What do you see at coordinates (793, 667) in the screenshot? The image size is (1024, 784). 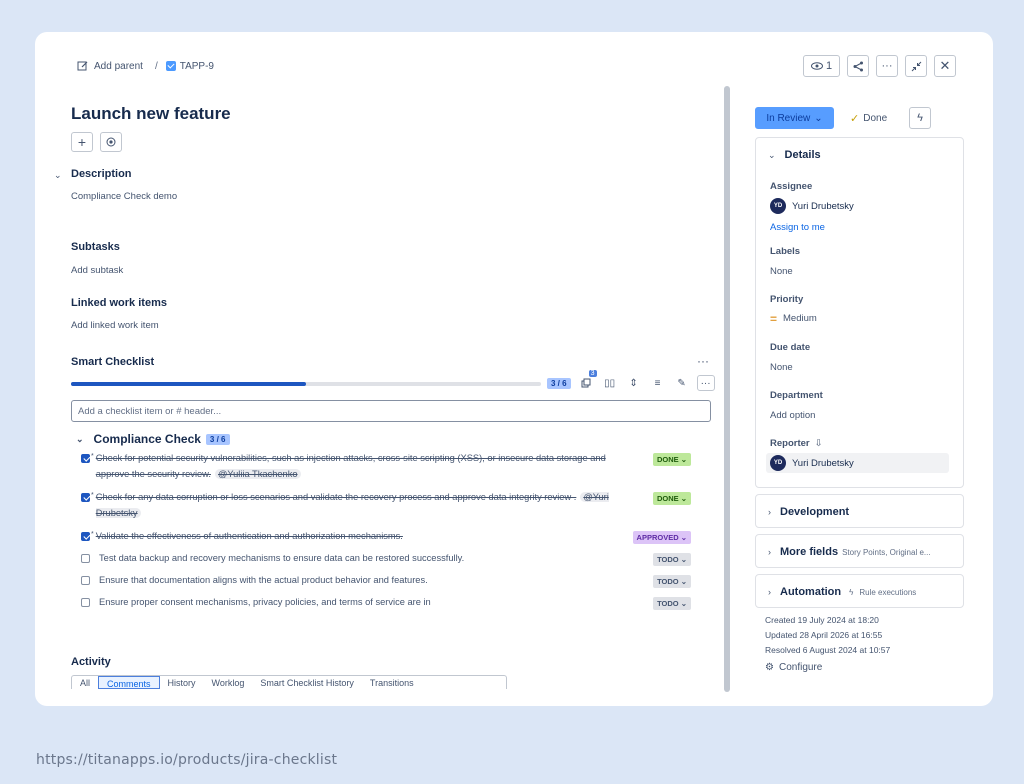 I see `configure-button: ⚙ Configure` at bounding box center [793, 667].